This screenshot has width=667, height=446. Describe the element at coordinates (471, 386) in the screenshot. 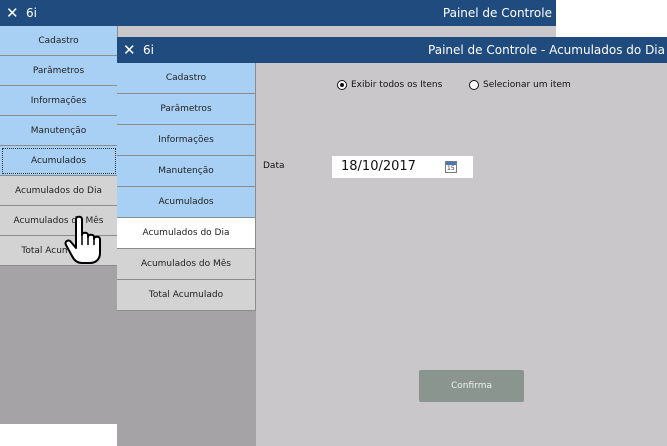

I see `confirm-button: Confirma` at that location.